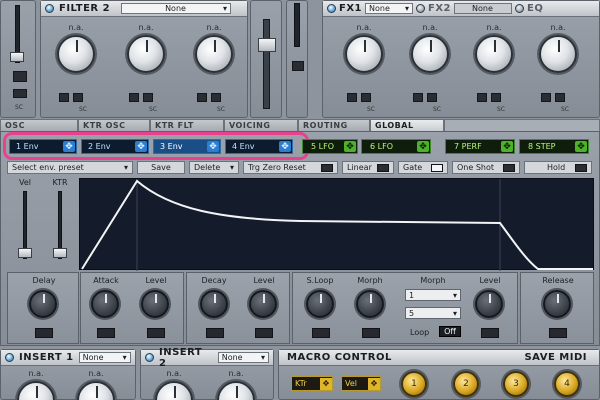 The width and height of the screenshot is (600, 400). Describe the element at coordinates (215, 333) in the screenshot. I see `decay-mod-slot` at that location.